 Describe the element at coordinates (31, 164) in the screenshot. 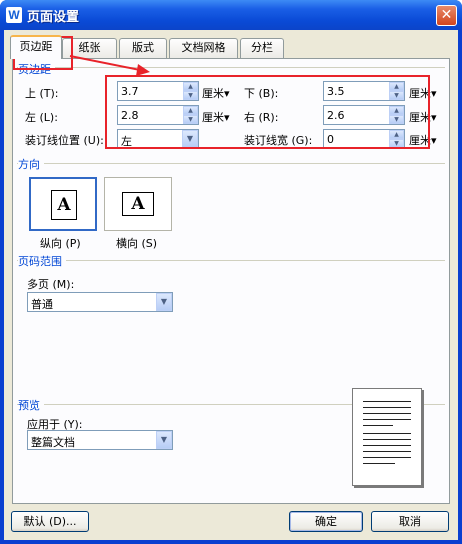

I see `orientation-group-title: 方向` at that location.